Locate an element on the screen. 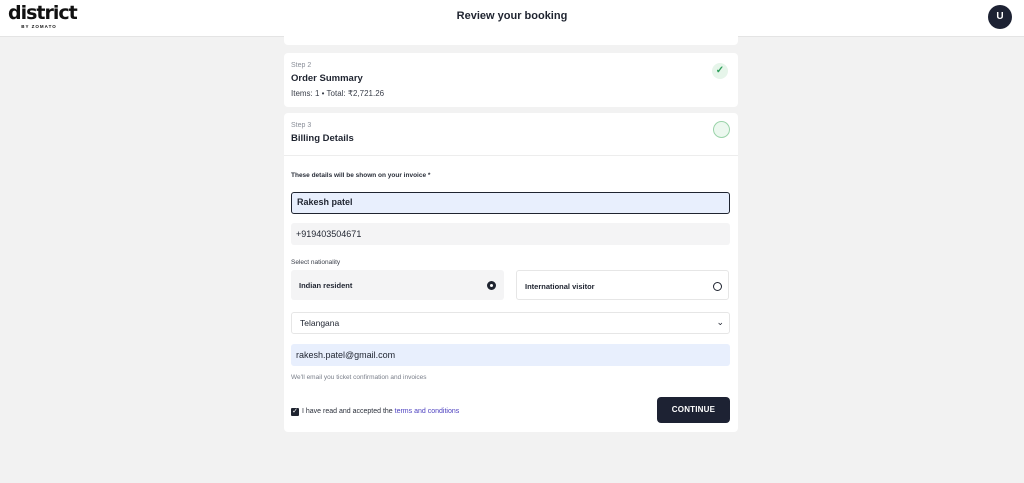 The height and width of the screenshot is (483, 1024). divider is located at coordinates (511, 155).